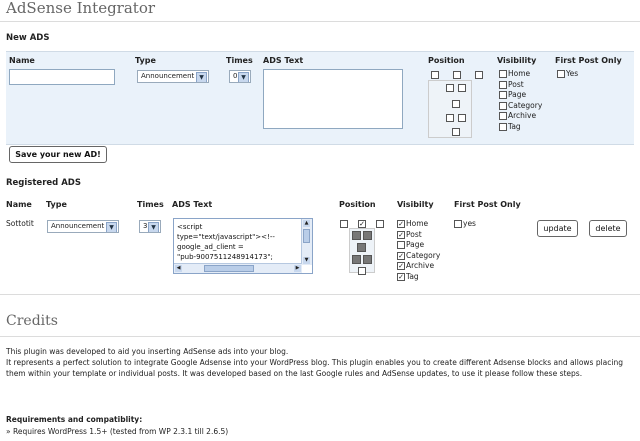 This screenshot has height=441, width=640. What do you see at coordinates (520, 116) in the screenshot?
I see `visibility-archive: Archive` at bounding box center [520, 116].